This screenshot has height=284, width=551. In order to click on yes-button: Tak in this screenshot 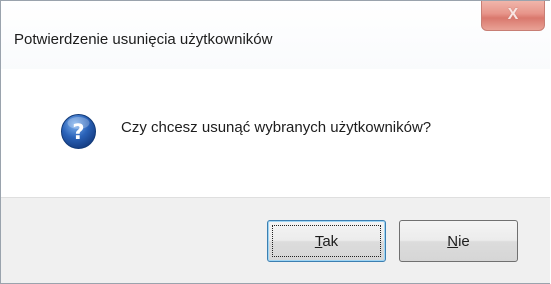, I will do `click(326, 241)`.